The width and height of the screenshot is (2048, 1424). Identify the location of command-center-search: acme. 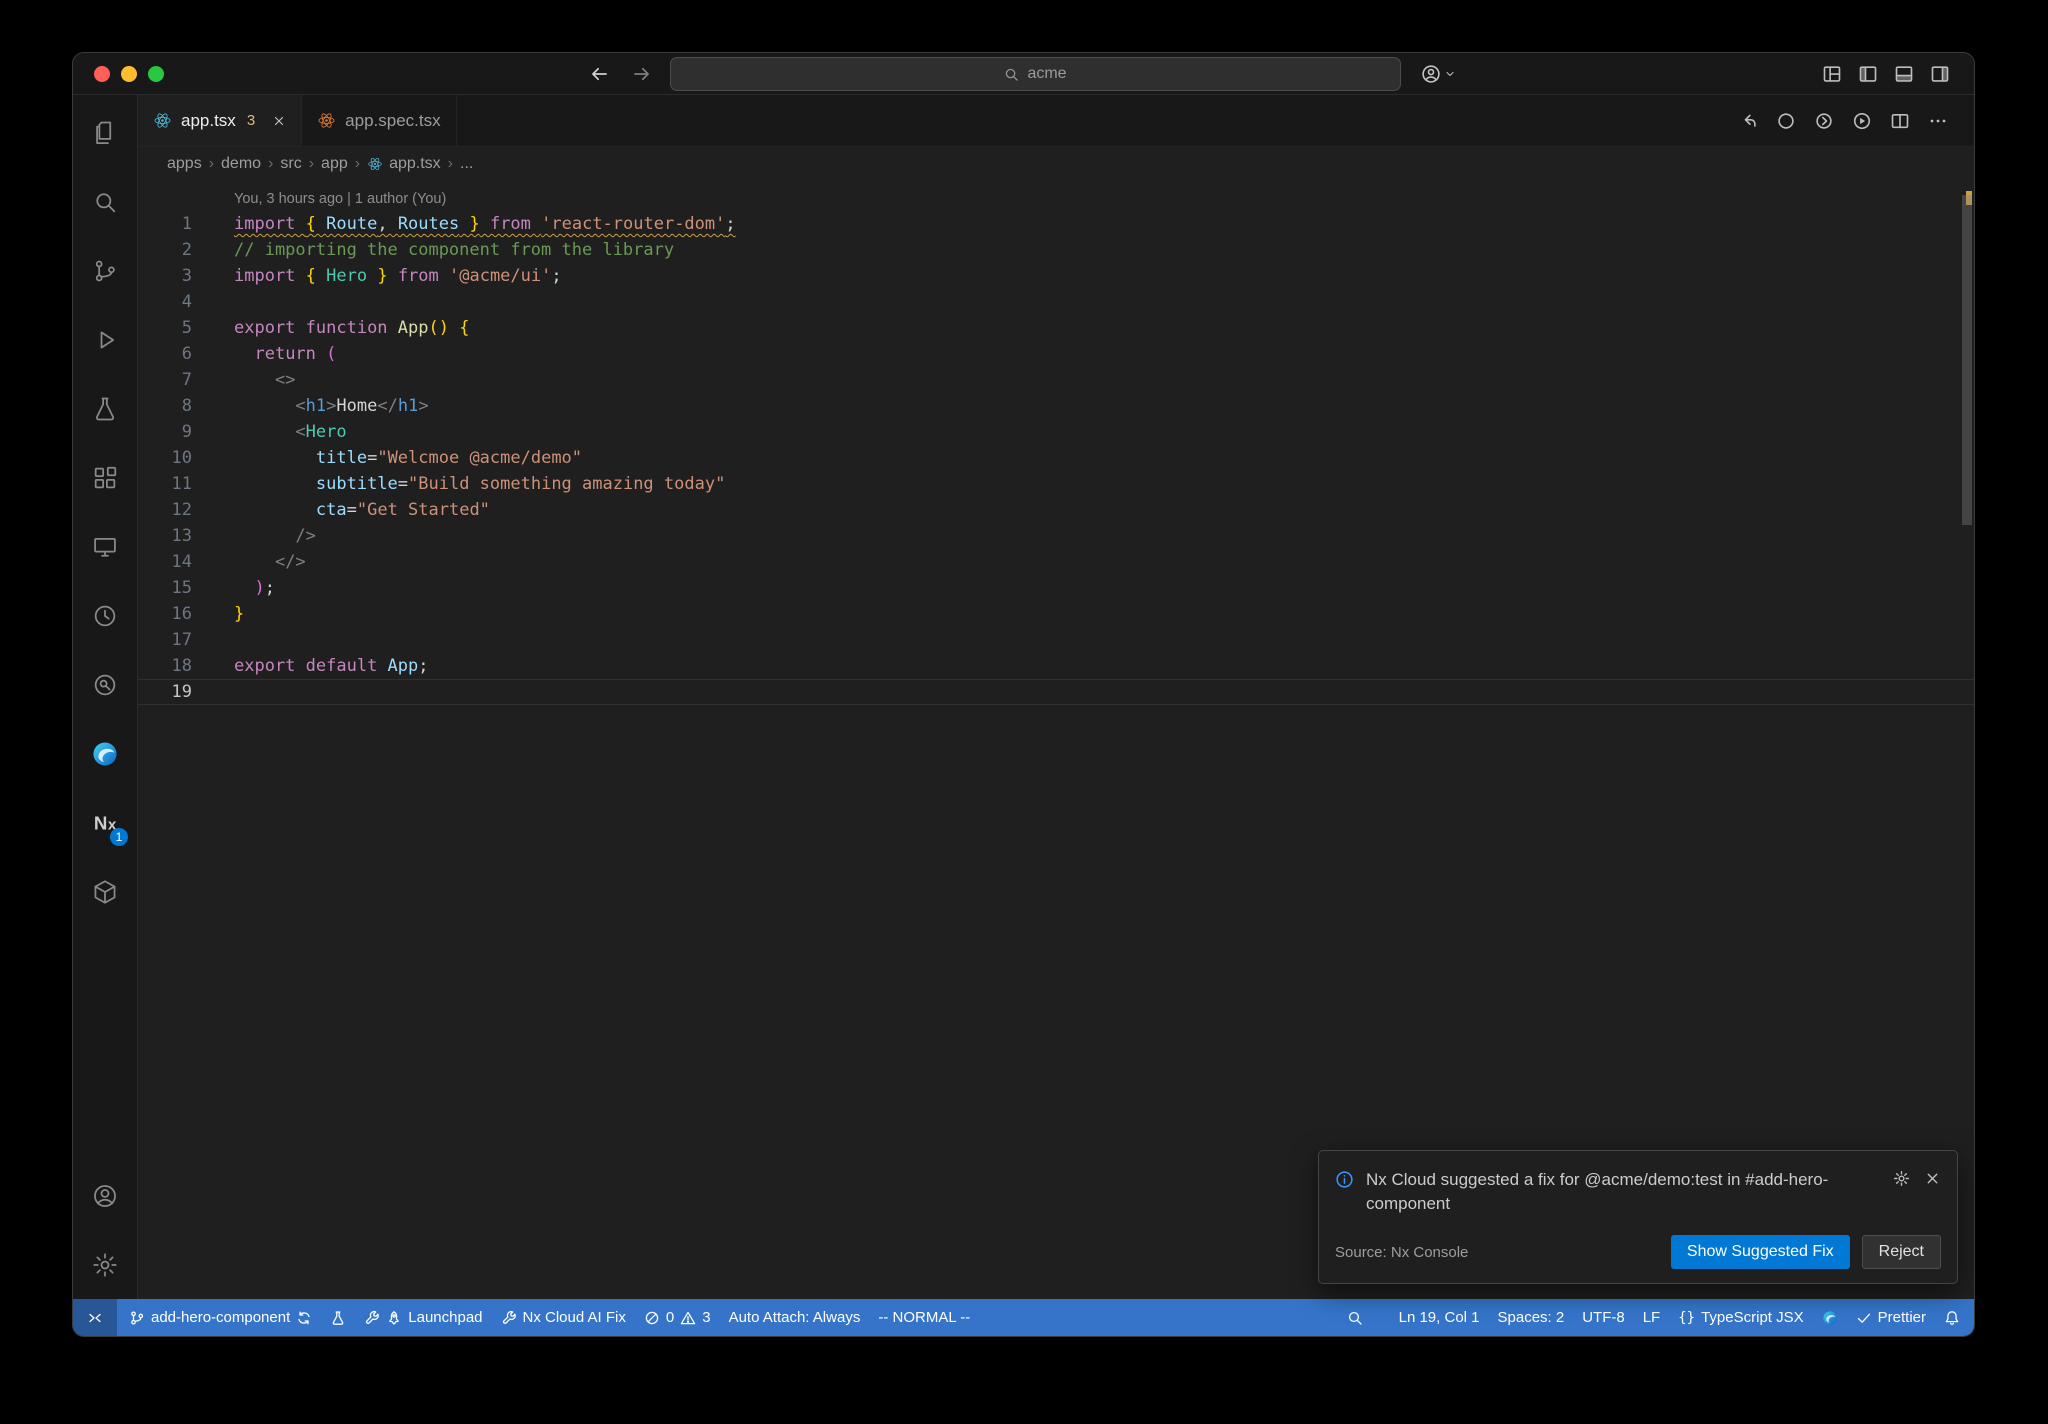
(1035, 74).